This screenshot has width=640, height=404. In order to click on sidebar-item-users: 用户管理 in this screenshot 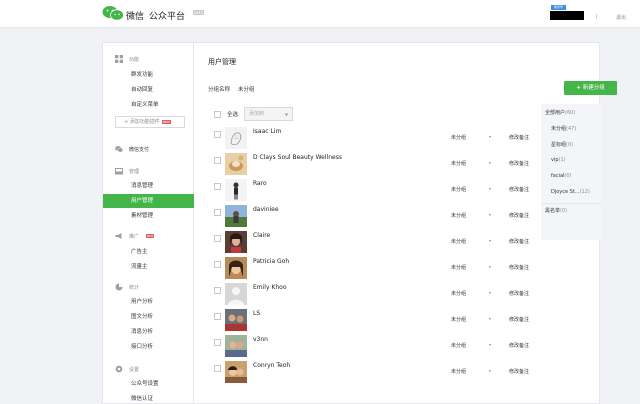, I will do `click(148, 201)`.